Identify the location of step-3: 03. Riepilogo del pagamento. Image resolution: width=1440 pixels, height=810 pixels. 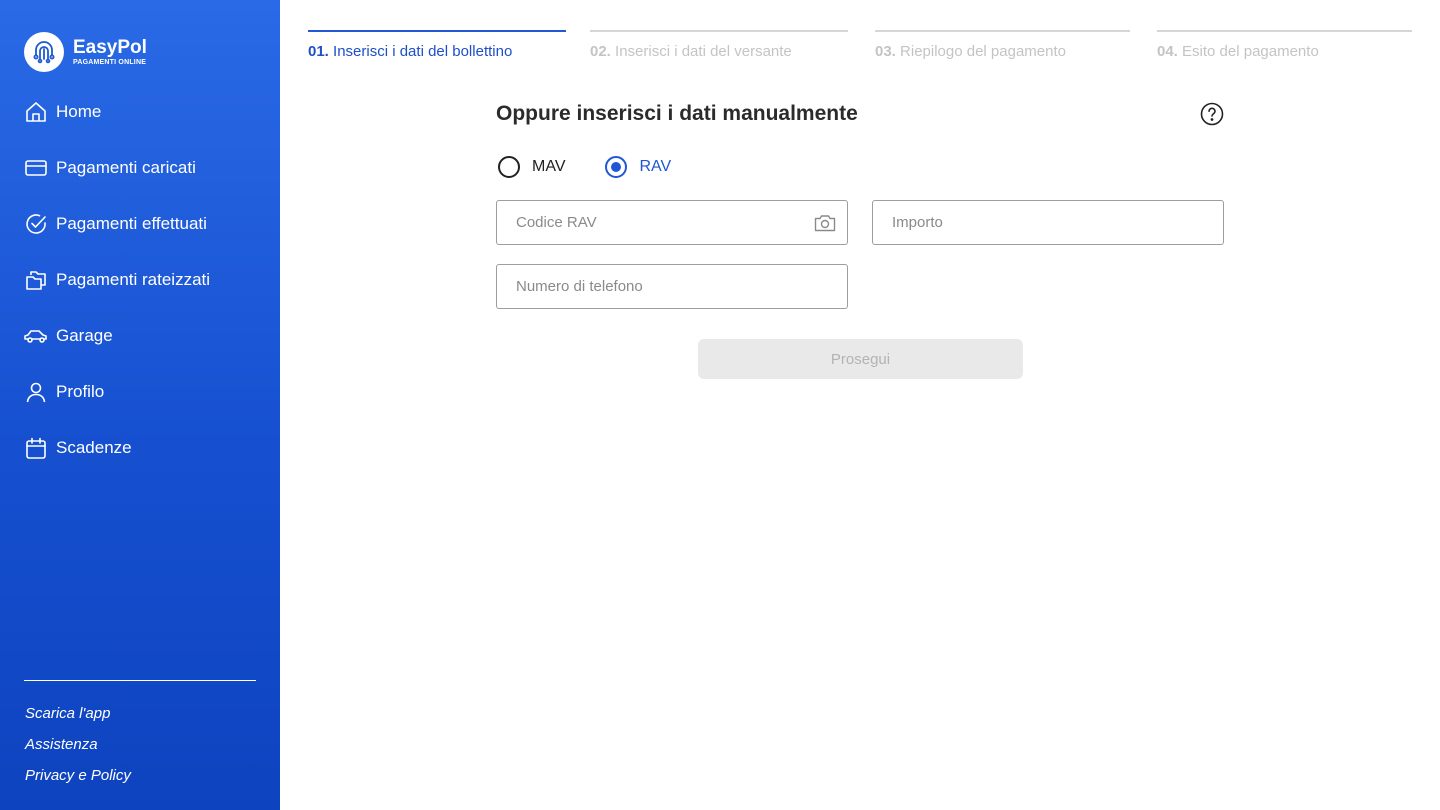
(1002, 50).